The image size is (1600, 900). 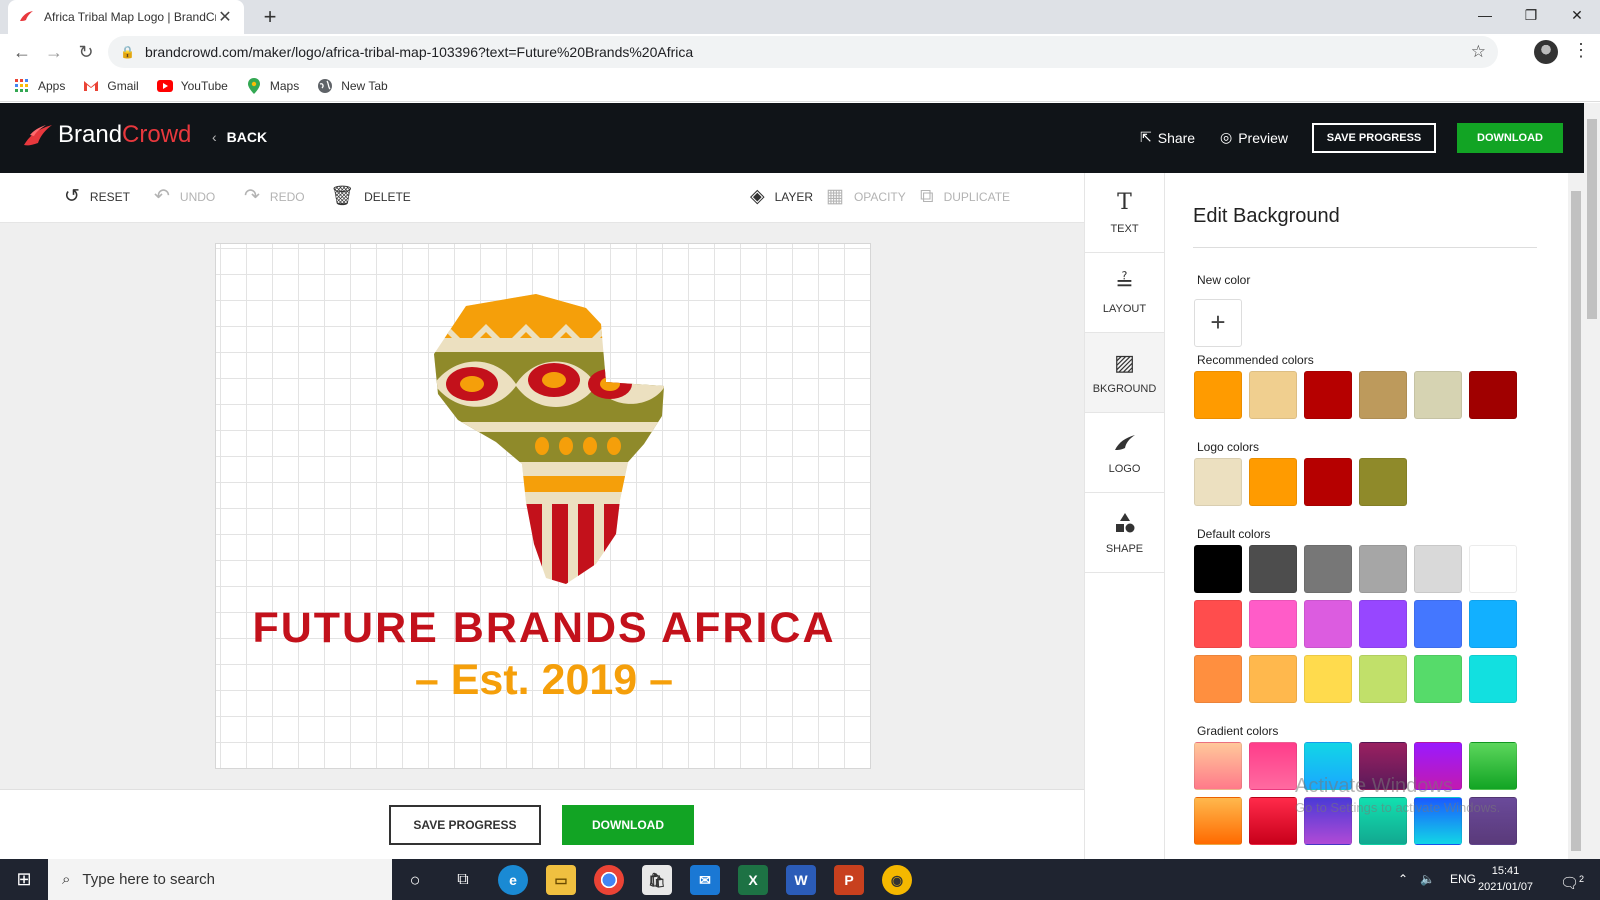 I want to click on bookmark-maps: Maps, so click(x=272, y=85).